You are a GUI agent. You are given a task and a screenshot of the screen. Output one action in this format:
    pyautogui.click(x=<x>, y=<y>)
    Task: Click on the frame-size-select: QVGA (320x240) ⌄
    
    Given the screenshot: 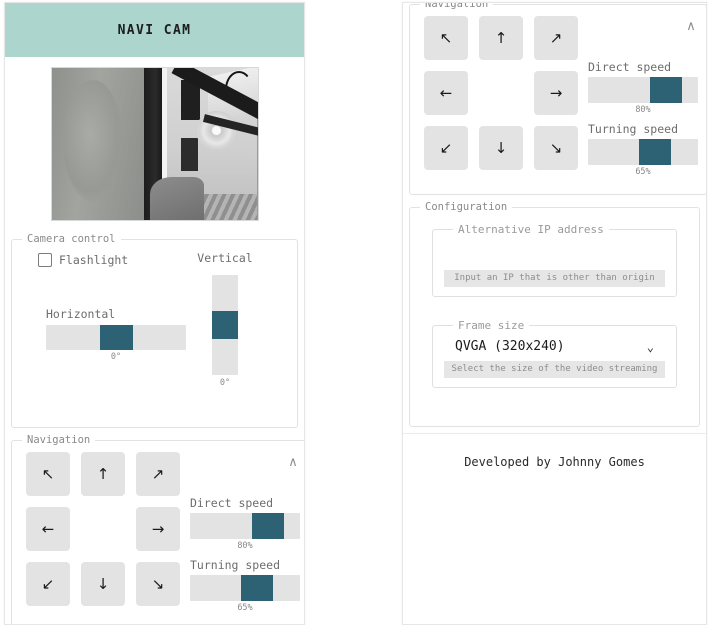 What is the action you would take?
    pyautogui.click(x=554, y=349)
    